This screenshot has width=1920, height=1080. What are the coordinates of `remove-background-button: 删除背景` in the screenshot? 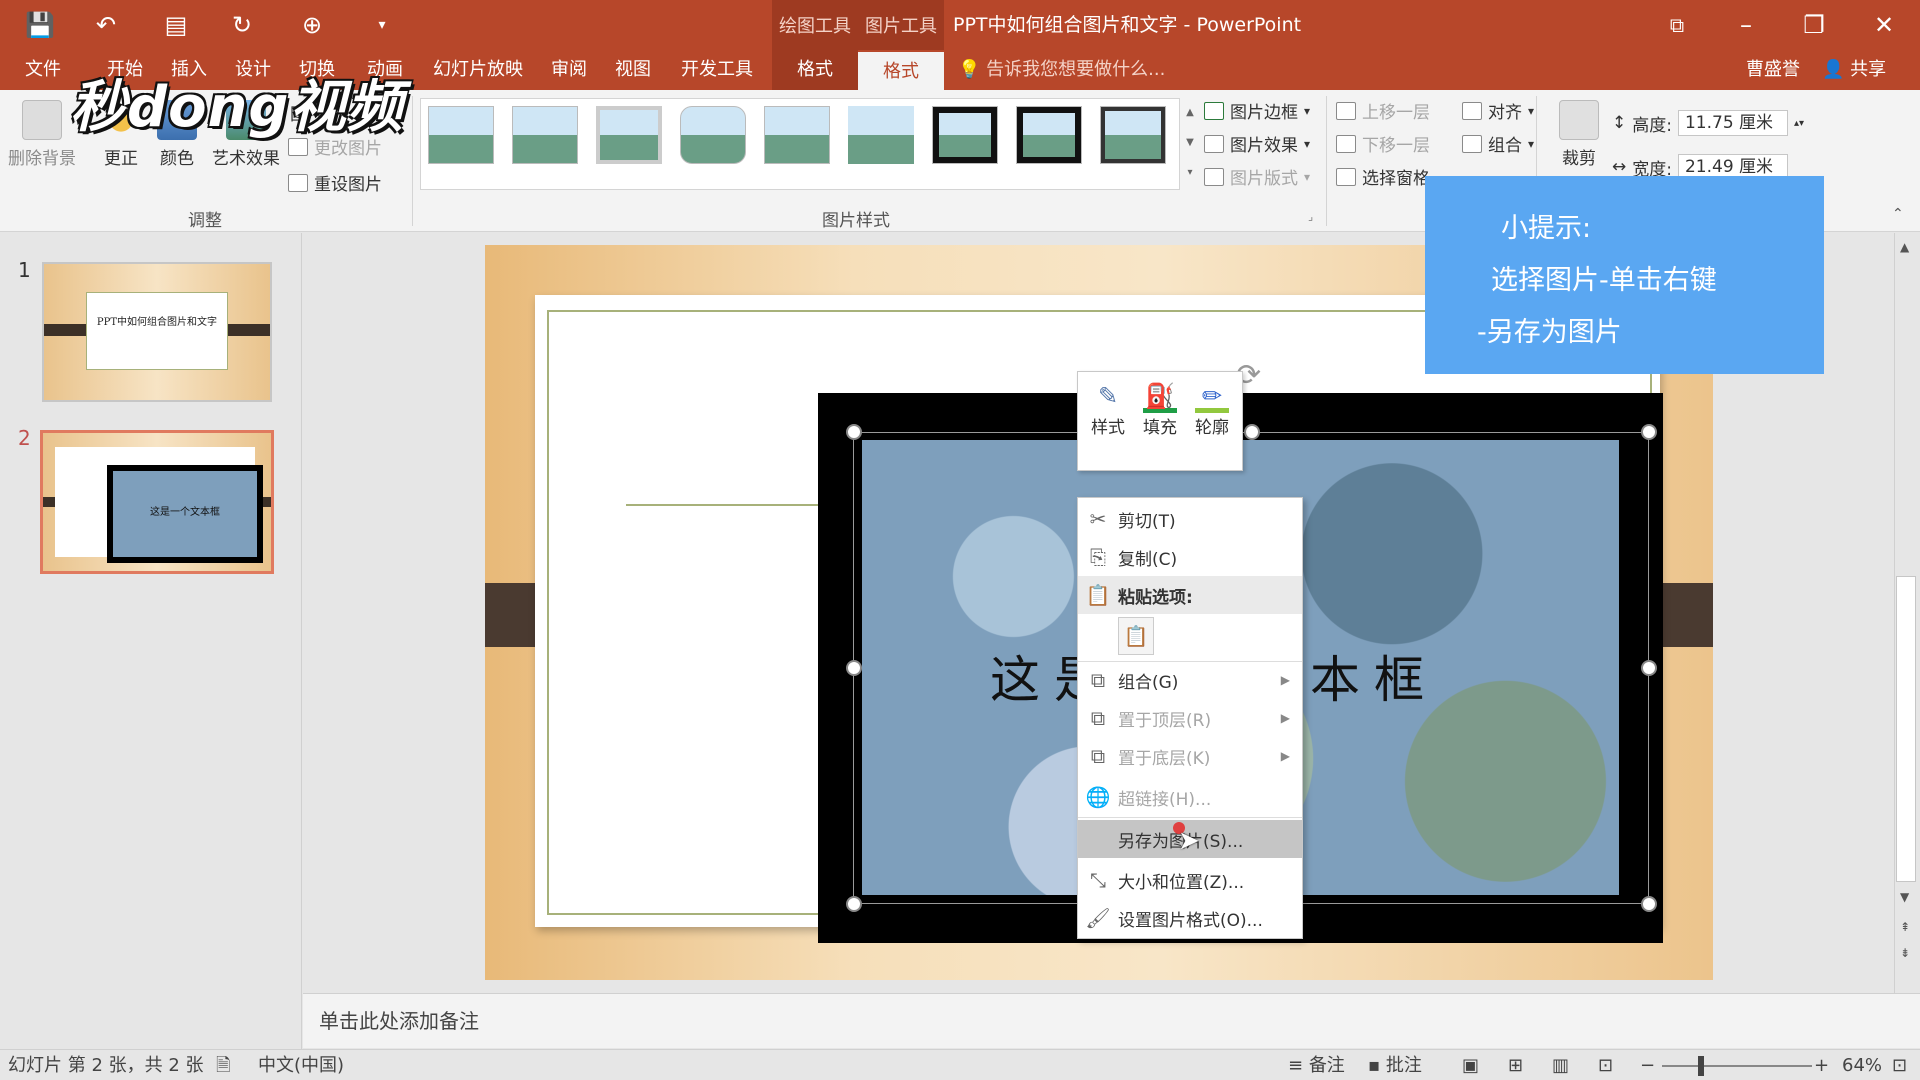 It's located at (42, 134).